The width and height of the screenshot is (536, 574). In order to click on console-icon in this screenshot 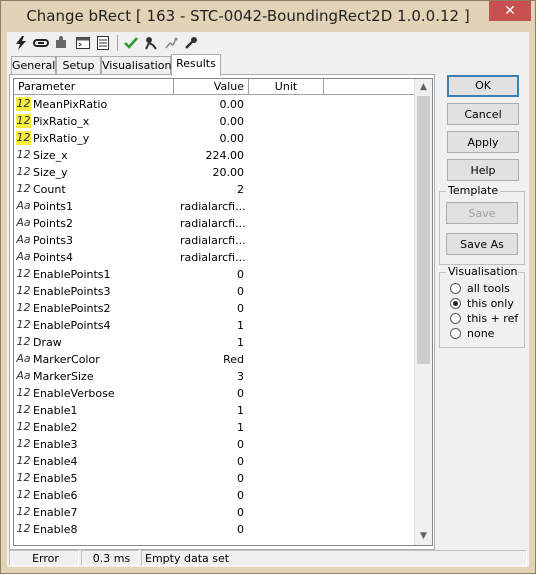, I will do `click(83, 43)`.